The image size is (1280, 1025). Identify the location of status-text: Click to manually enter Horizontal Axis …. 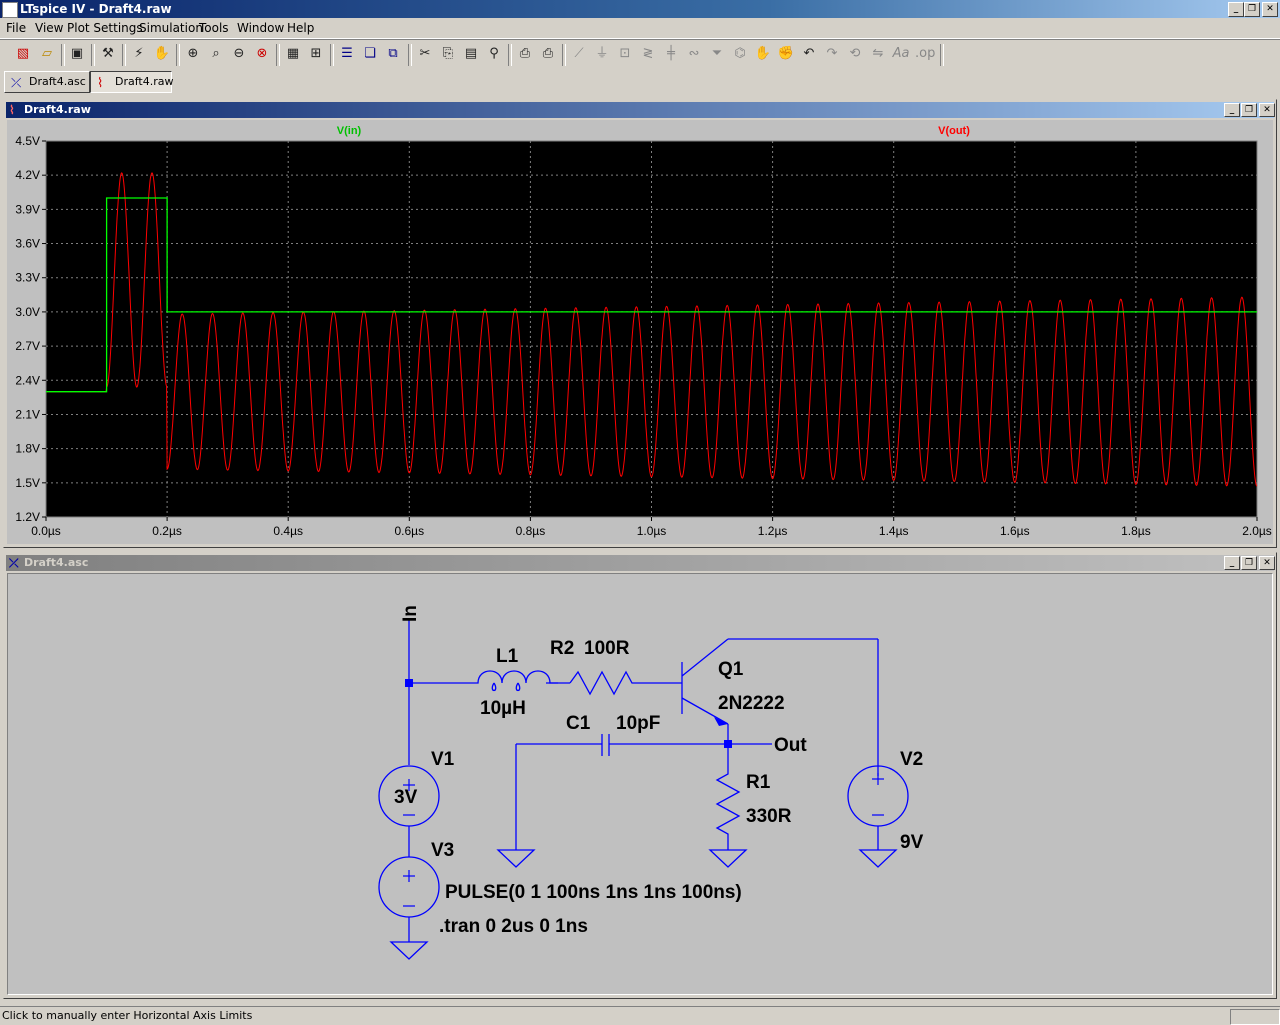
(127, 1015).